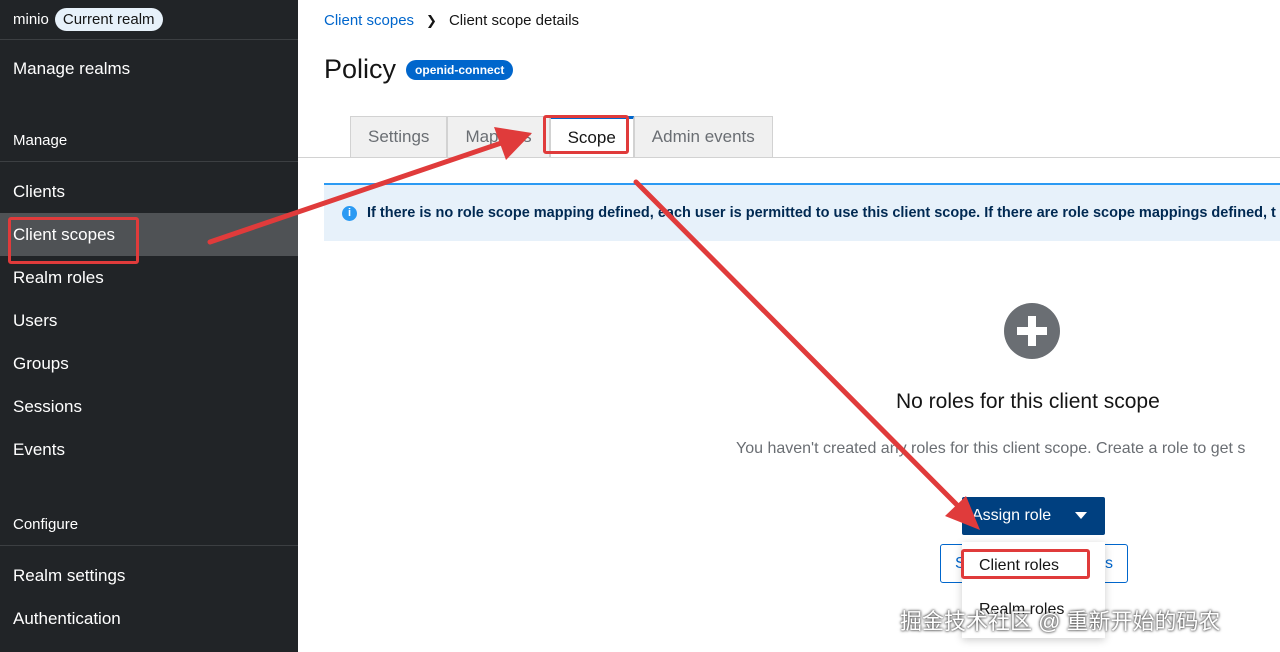 Image resolution: width=1280 pixels, height=652 pixels. Describe the element at coordinates (349, 213) in the screenshot. I see `info-icon: i` at that location.